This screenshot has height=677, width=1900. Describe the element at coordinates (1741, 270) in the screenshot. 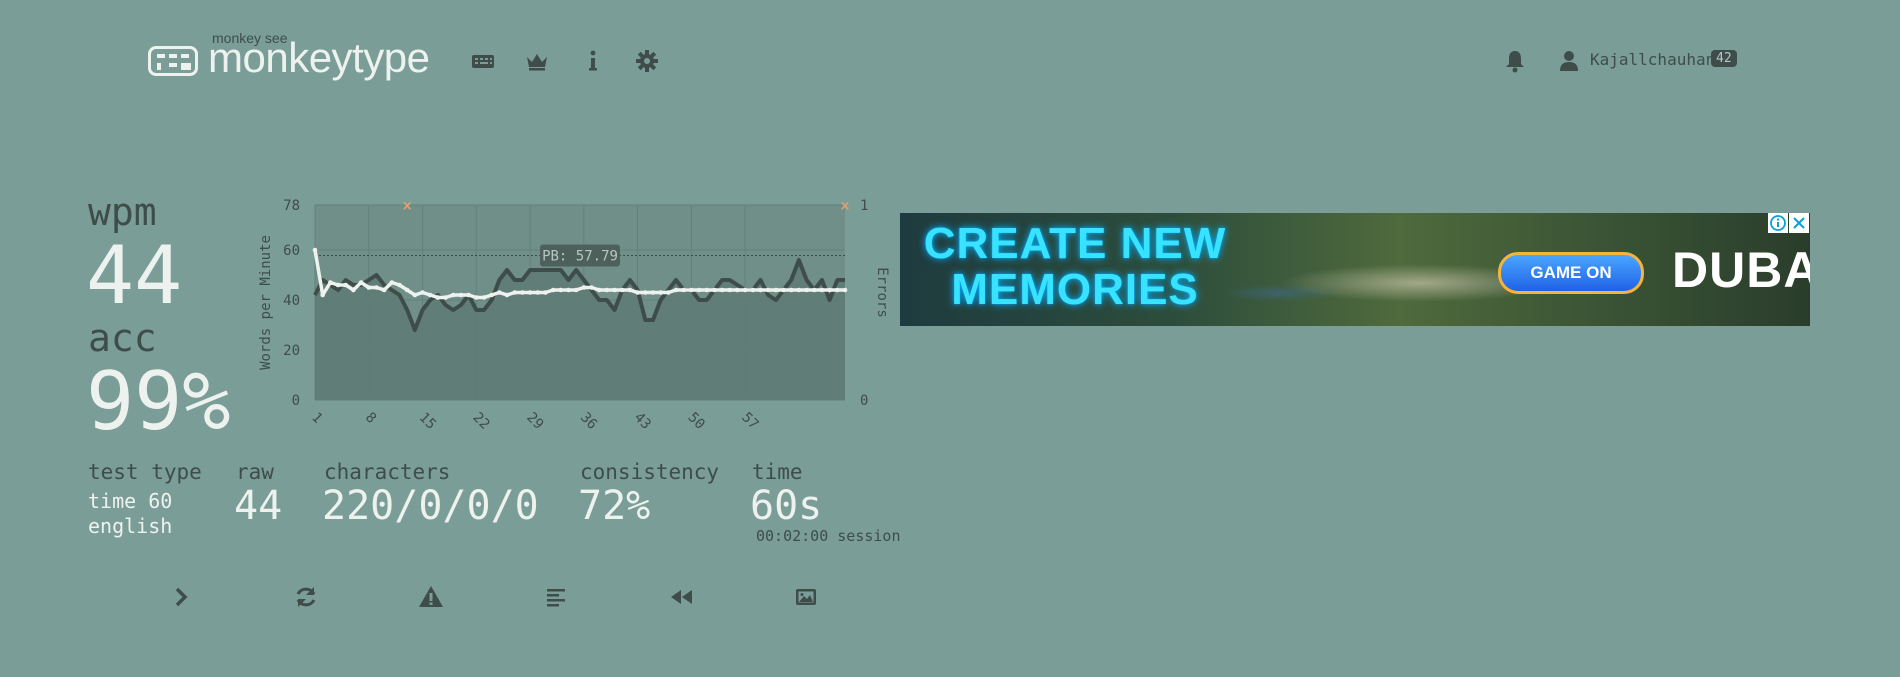

I see `ad-brand-logo: DUBAI` at that location.